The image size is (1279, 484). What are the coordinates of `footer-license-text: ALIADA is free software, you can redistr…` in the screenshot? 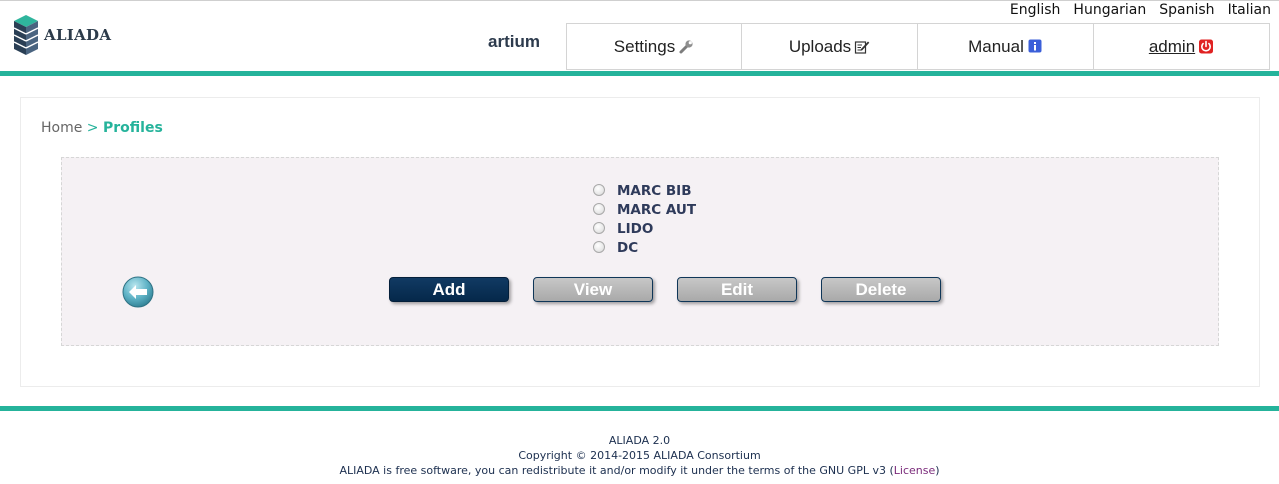 It's located at (616, 470).